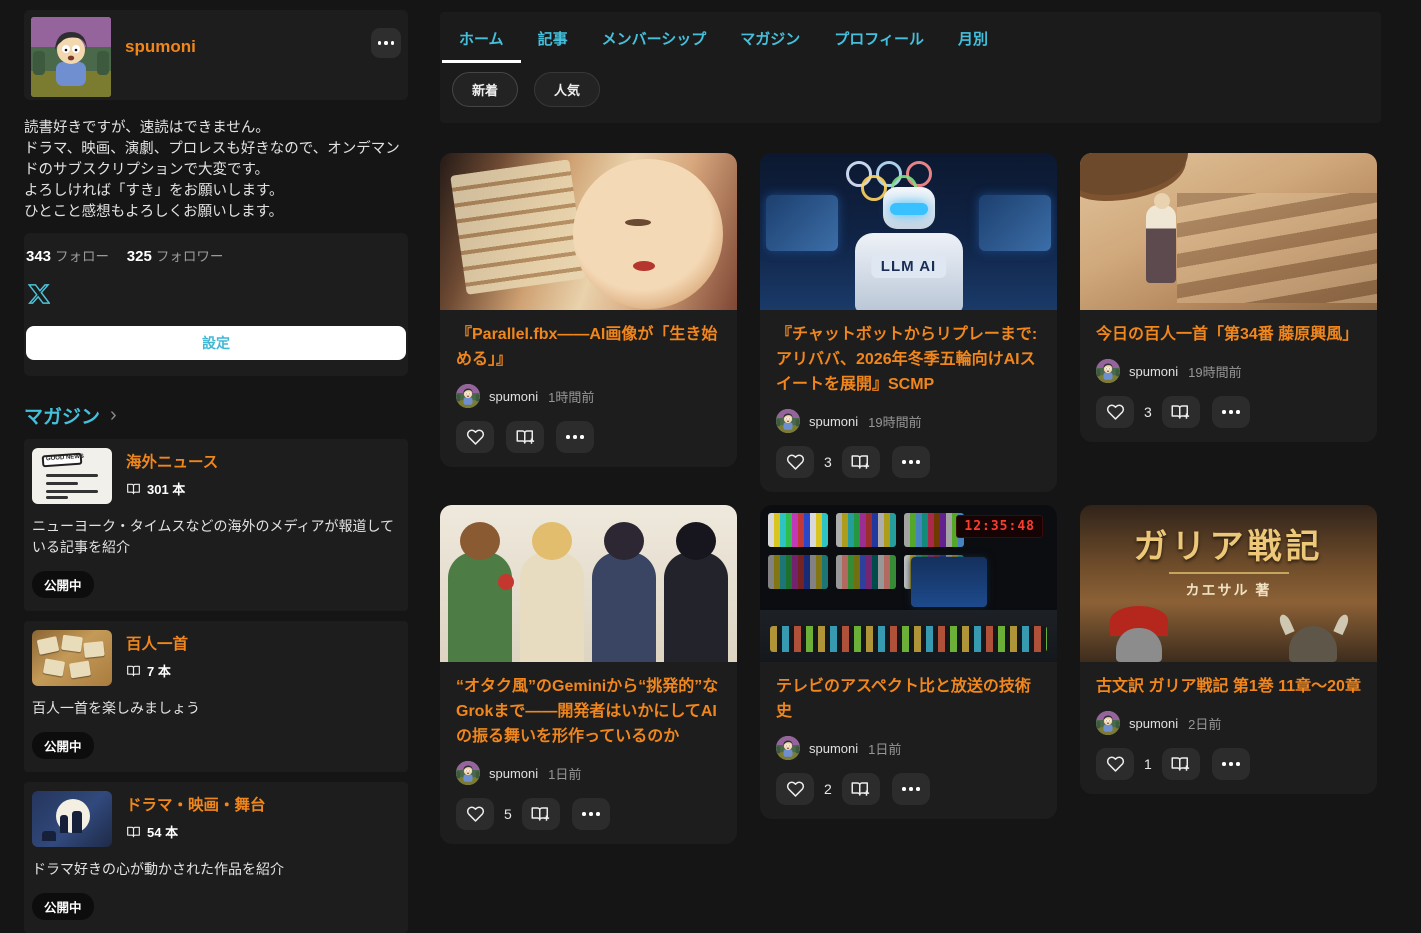  What do you see at coordinates (481, 37) in the screenshot?
I see `tab-home: ホーム` at bounding box center [481, 37].